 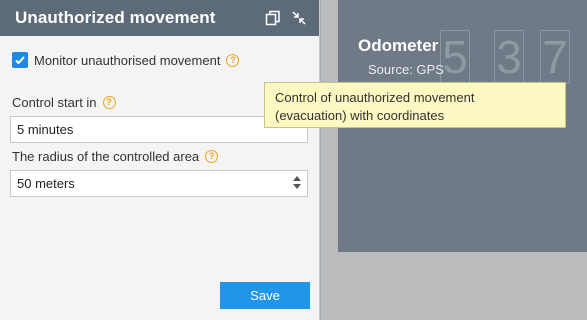 What do you see at coordinates (299, 18) in the screenshot?
I see `collapse-icon` at bounding box center [299, 18].